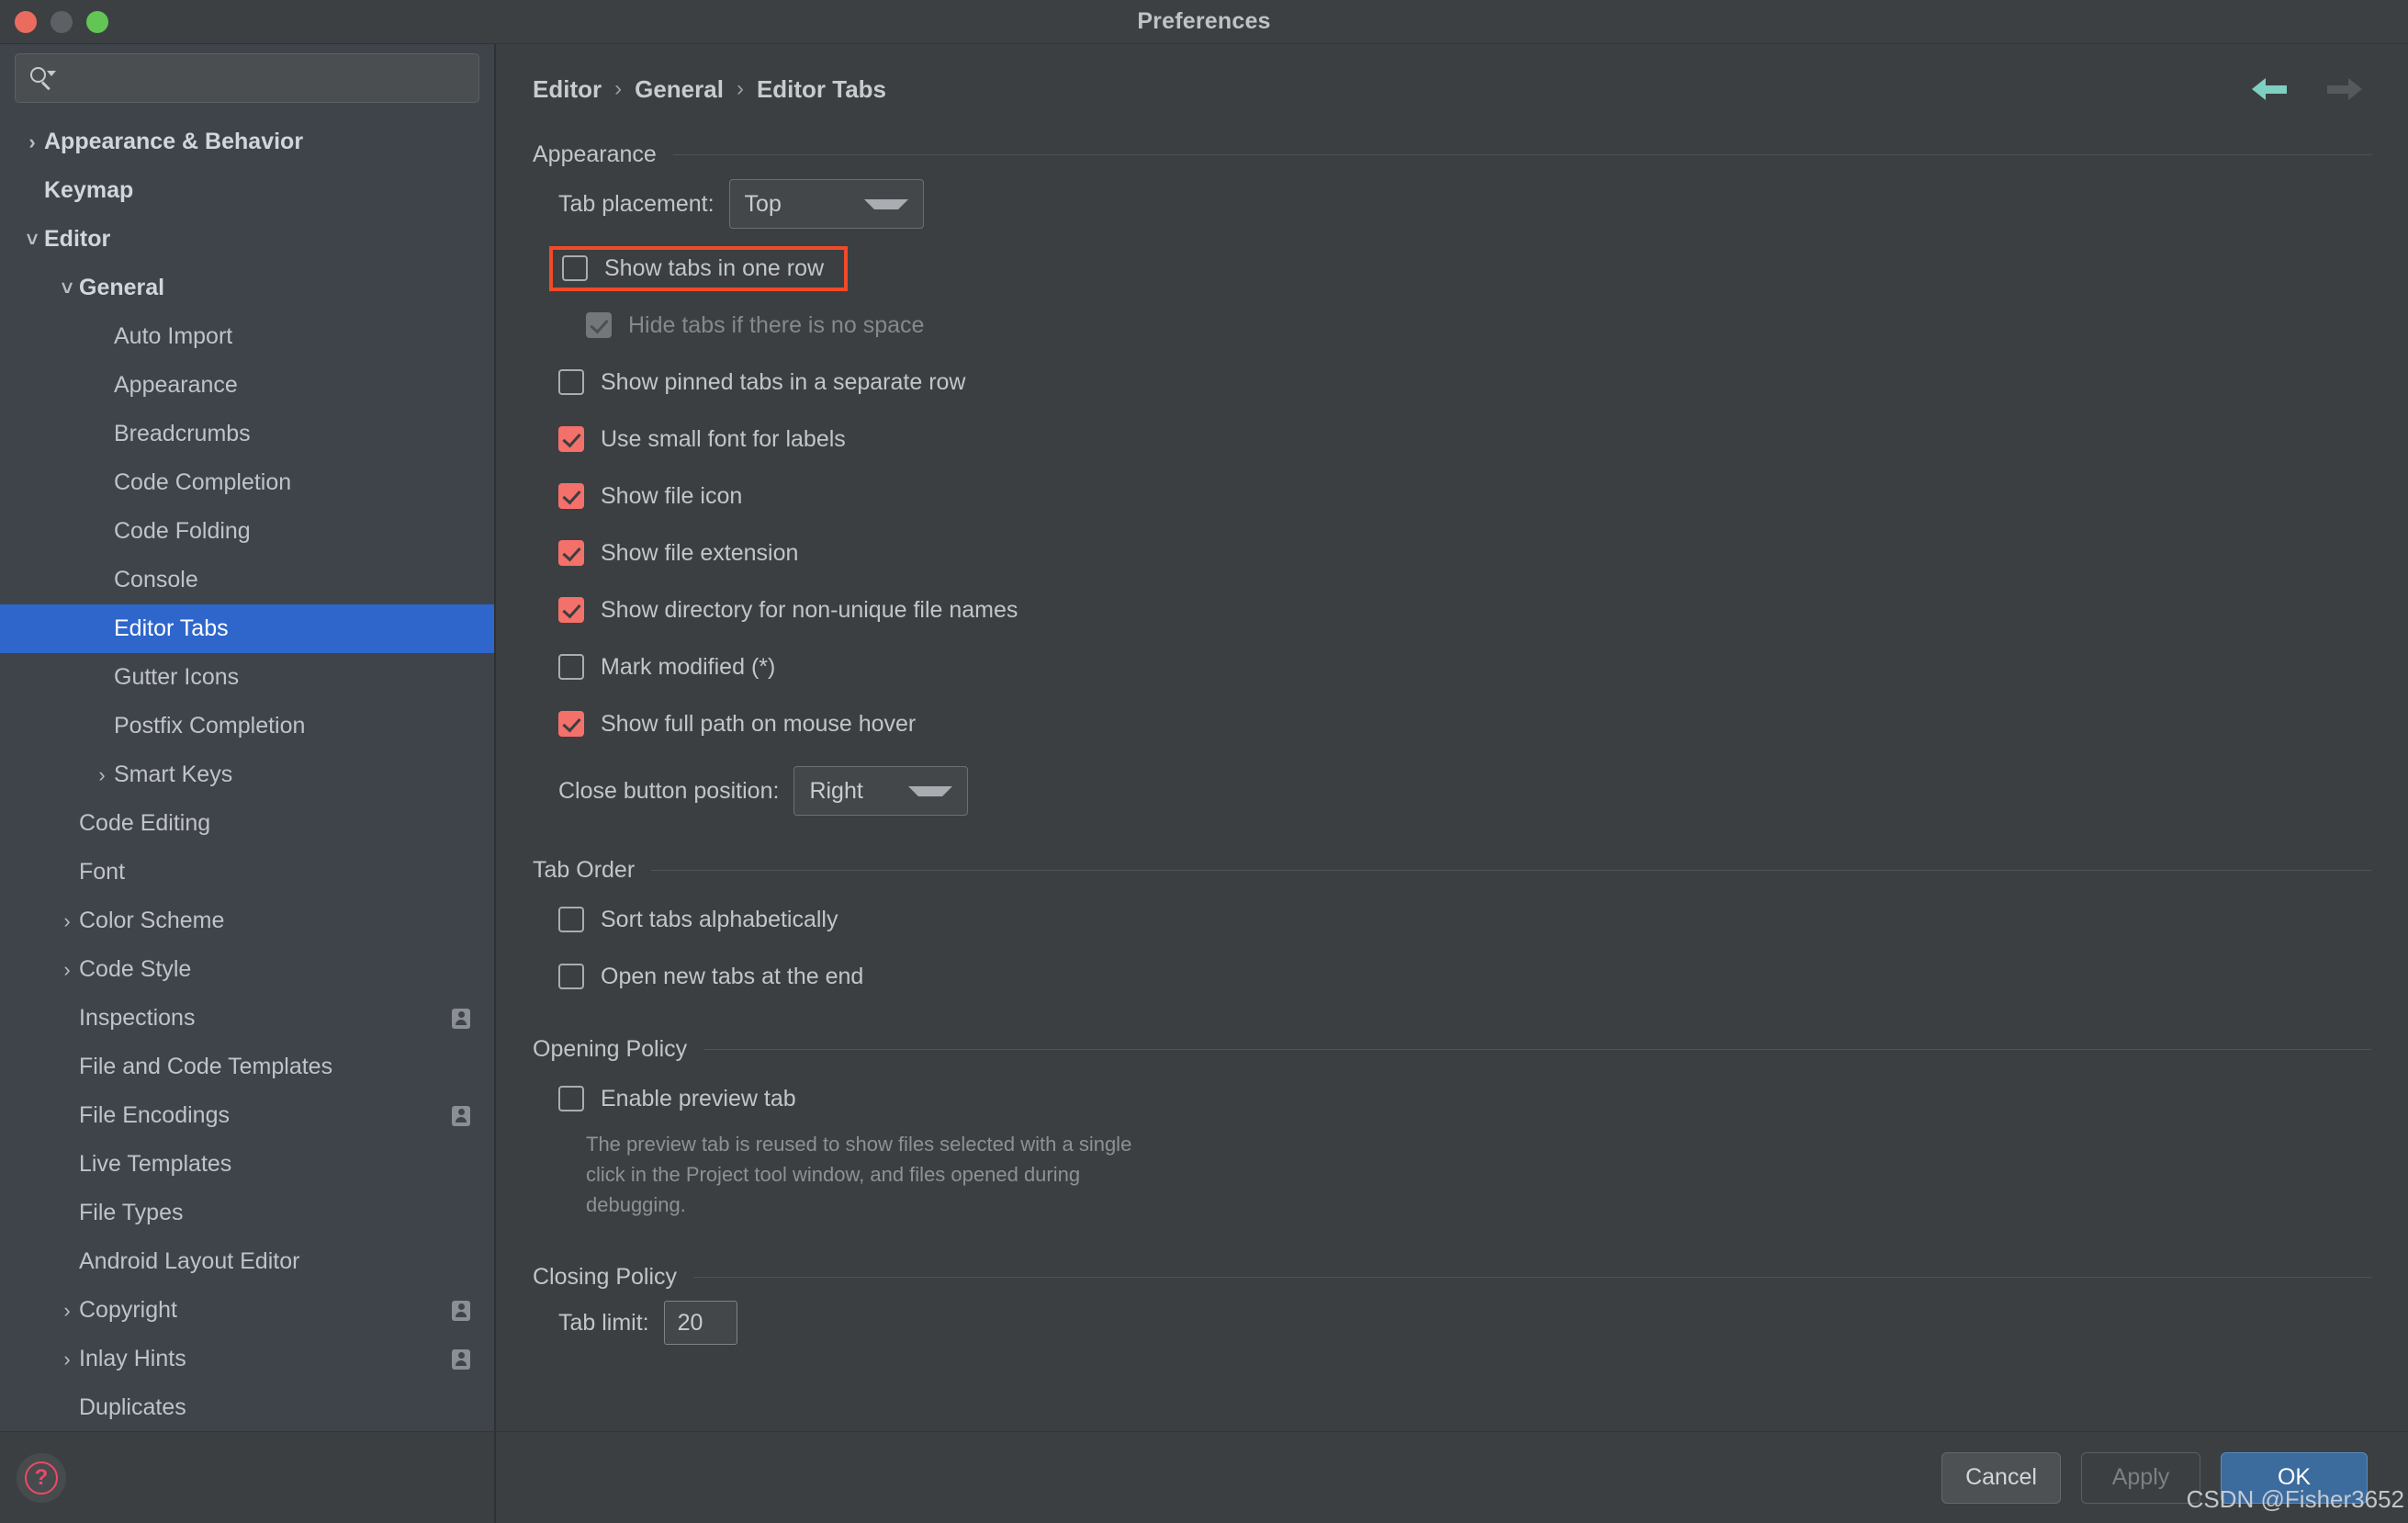 Image resolution: width=2408 pixels, height=1523 pixels. What do you see at coordinates (1452, 790) in the screenshot?
I see `close-button-position-row: Close button position: Right` at bounding box center [1452, 790].